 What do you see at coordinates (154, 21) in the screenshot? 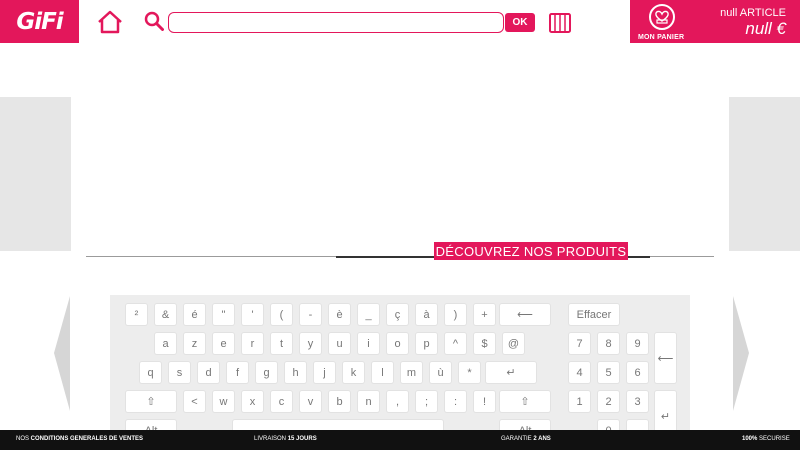
I see `search-icon` at bounding box center [154, 21].